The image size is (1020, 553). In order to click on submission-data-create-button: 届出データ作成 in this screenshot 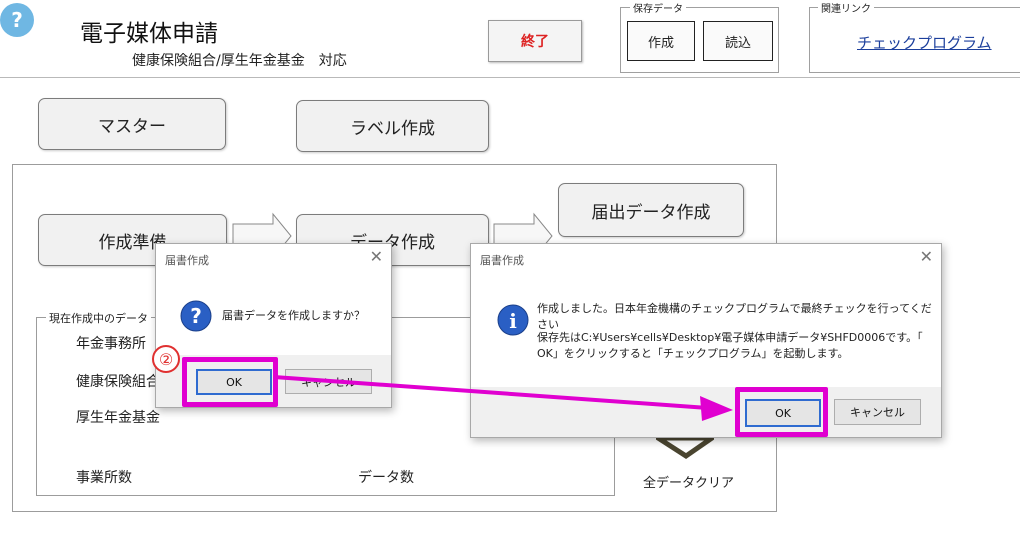, I will do `click(651, 210)`.